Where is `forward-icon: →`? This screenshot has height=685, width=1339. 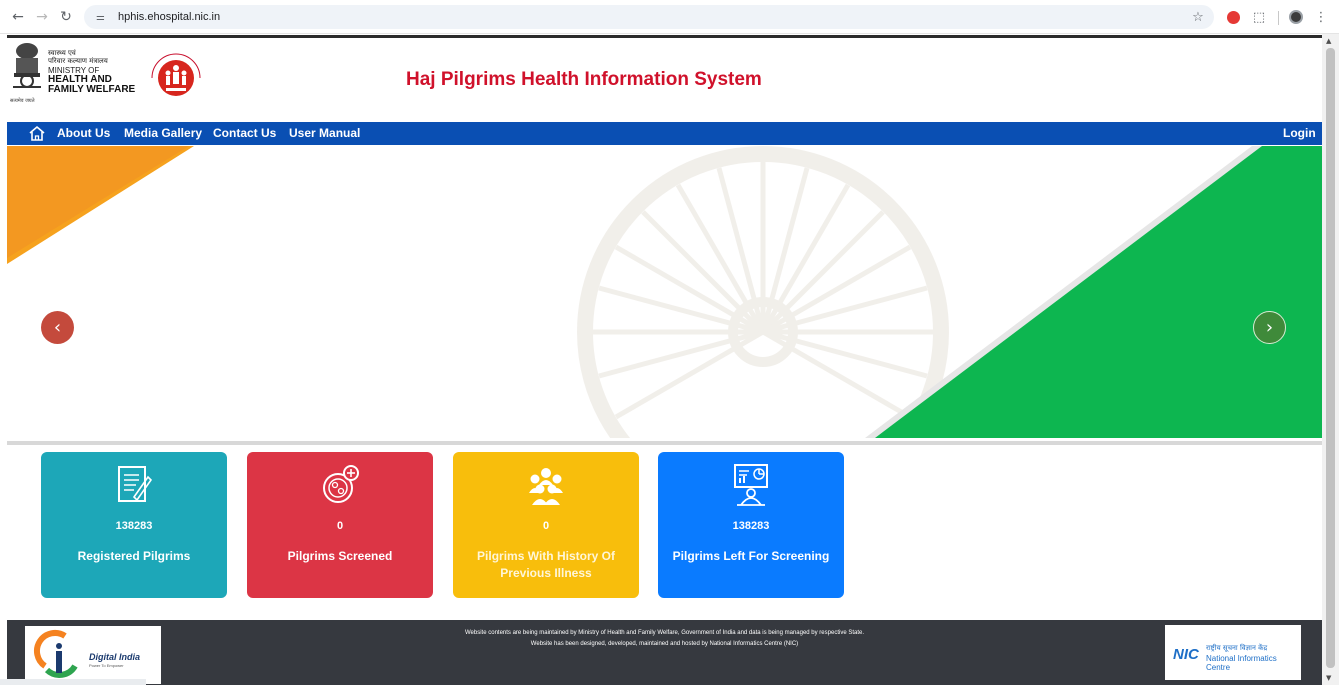 forward-icon: → is located at coordinates (42, 17).